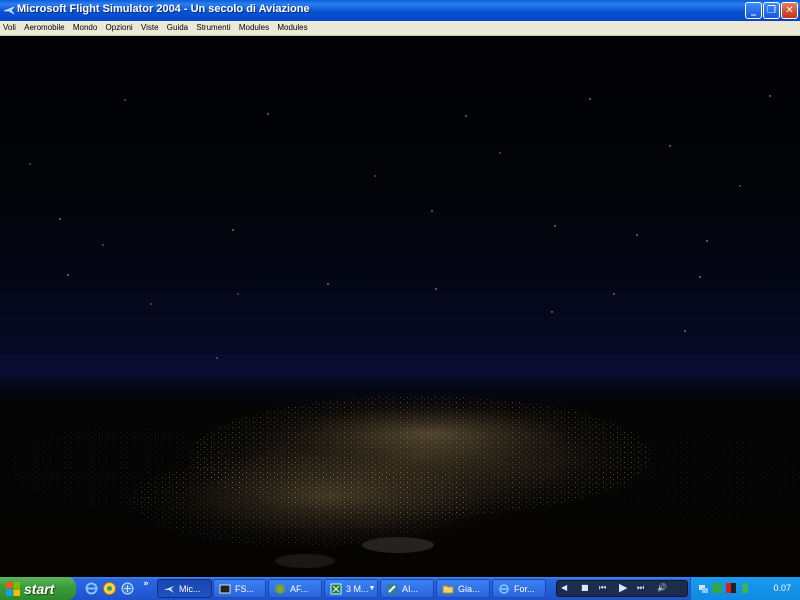 This screenshot has height=600, width=800. What do you see at coordinates (177, 28) in the screenshot?
I see `menu-guida: Guida` at bounding box center [177, 28].